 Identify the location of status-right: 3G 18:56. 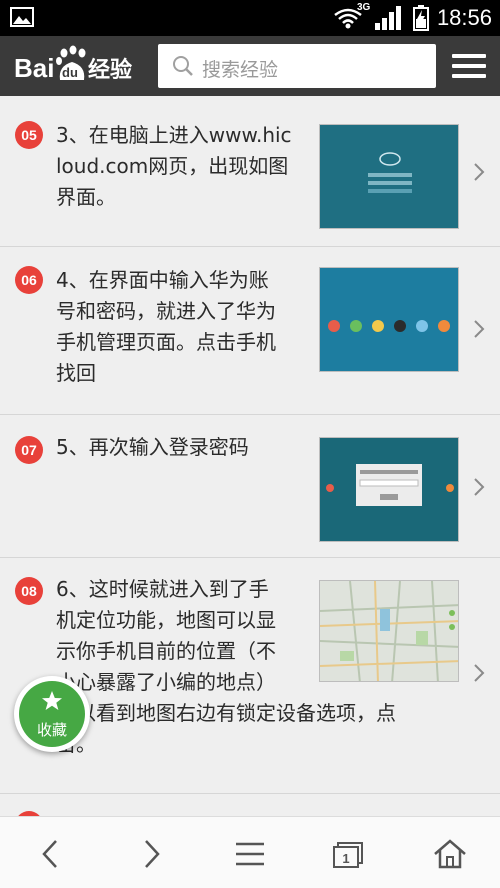
(412, 18).